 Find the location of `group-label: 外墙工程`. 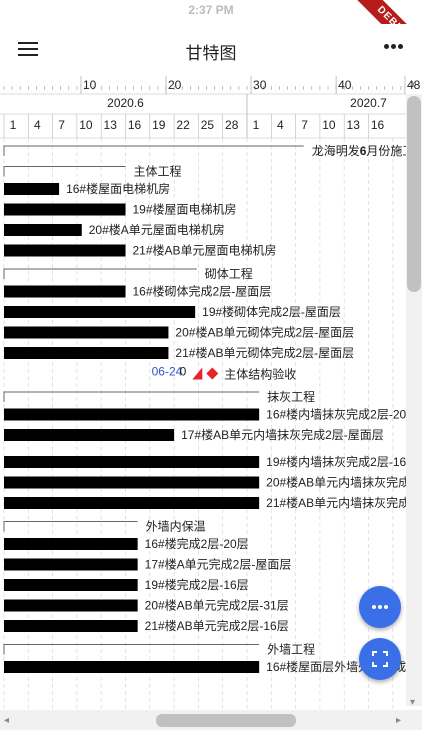

group-label: 外墙工程 is located at coordinates (291, 649).